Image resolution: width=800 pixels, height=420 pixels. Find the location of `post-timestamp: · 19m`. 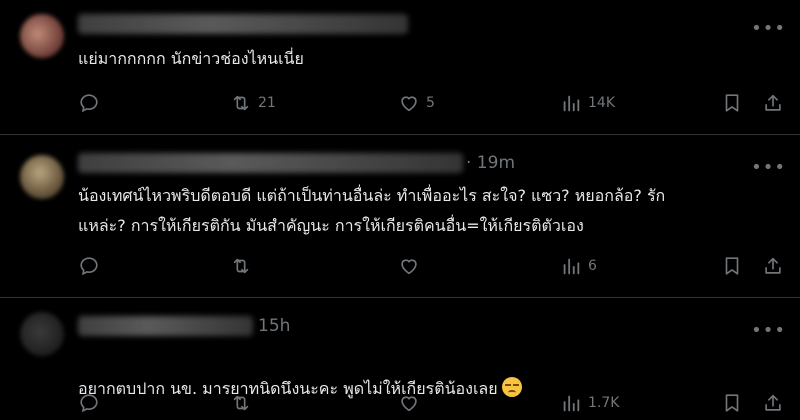

post-timestamp: · 19m is located at coordinates (490, 163).